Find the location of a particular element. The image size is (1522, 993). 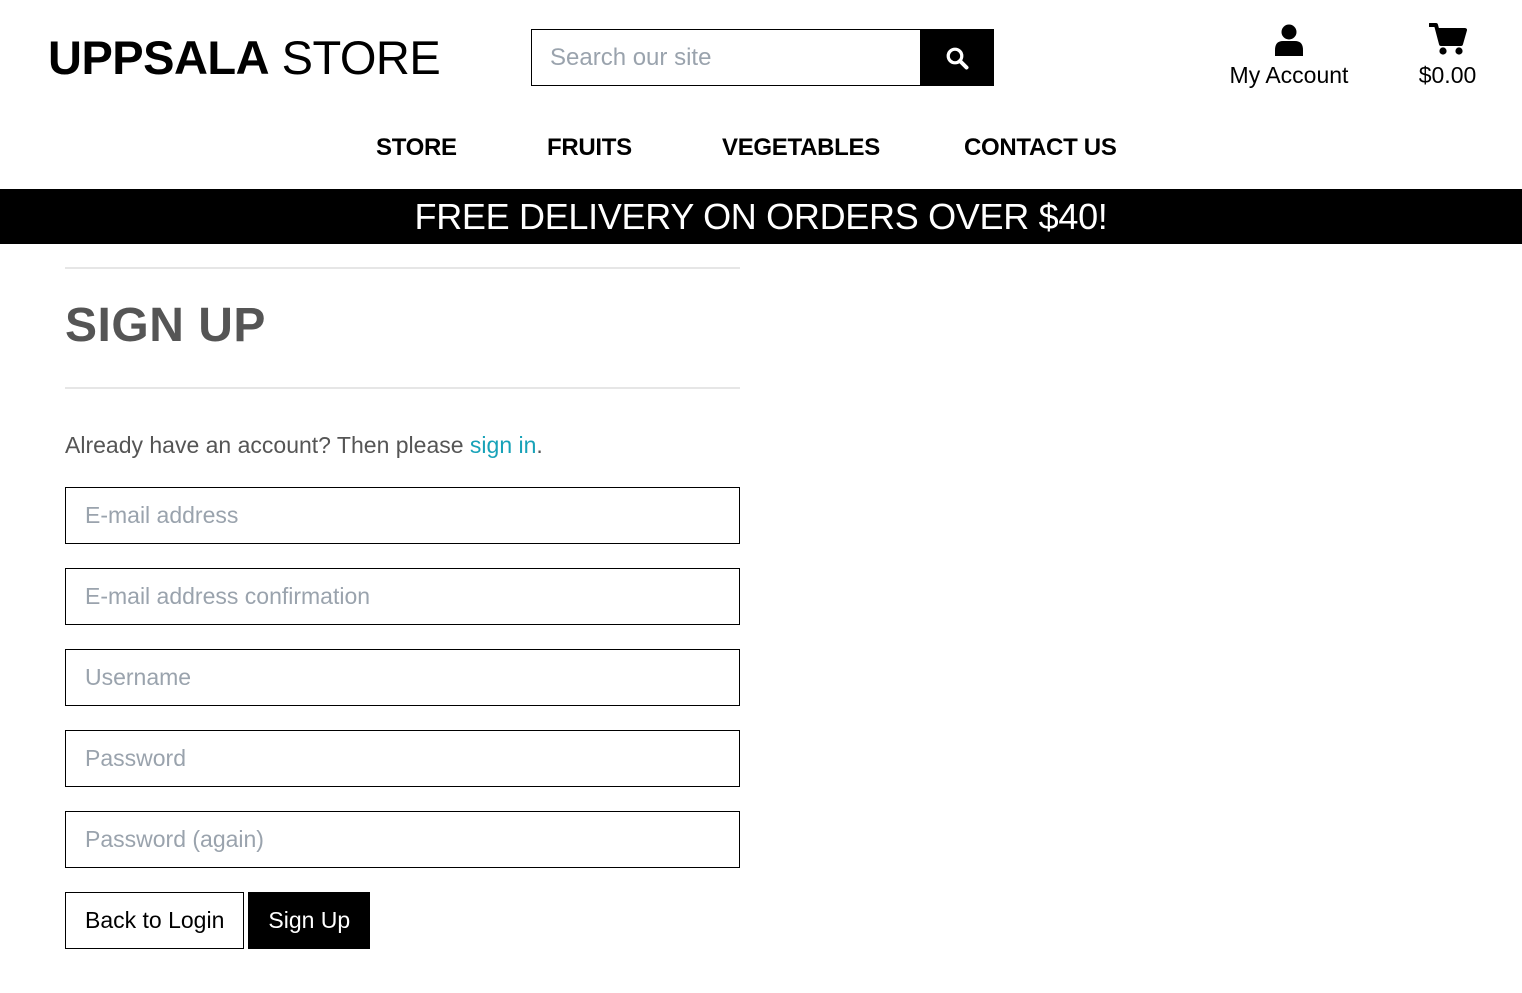

username-field is located at coordinates (402, 677).